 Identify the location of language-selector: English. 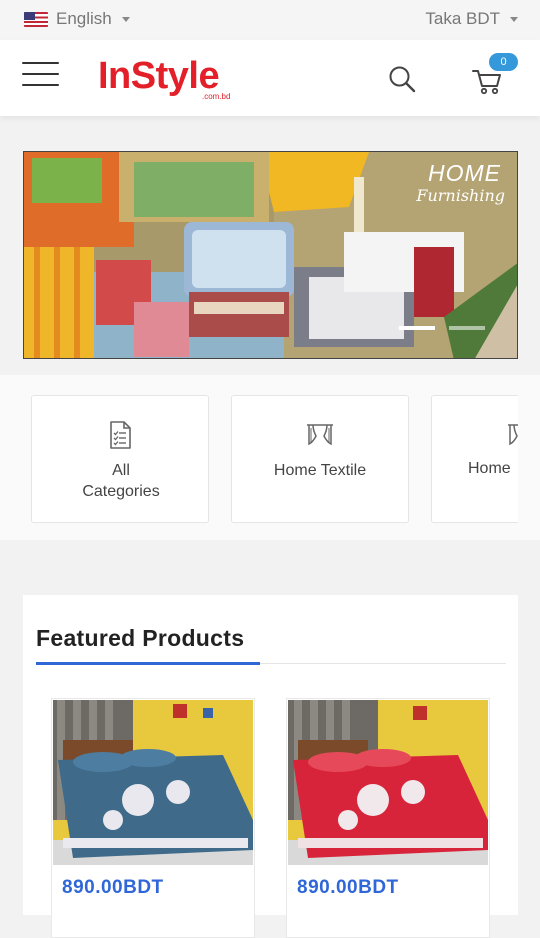
(77, 19).